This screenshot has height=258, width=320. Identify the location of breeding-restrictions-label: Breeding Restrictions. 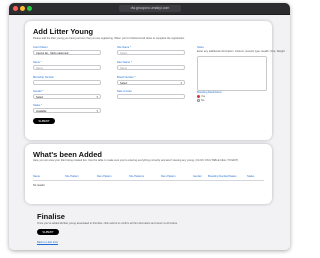
(209, 92).